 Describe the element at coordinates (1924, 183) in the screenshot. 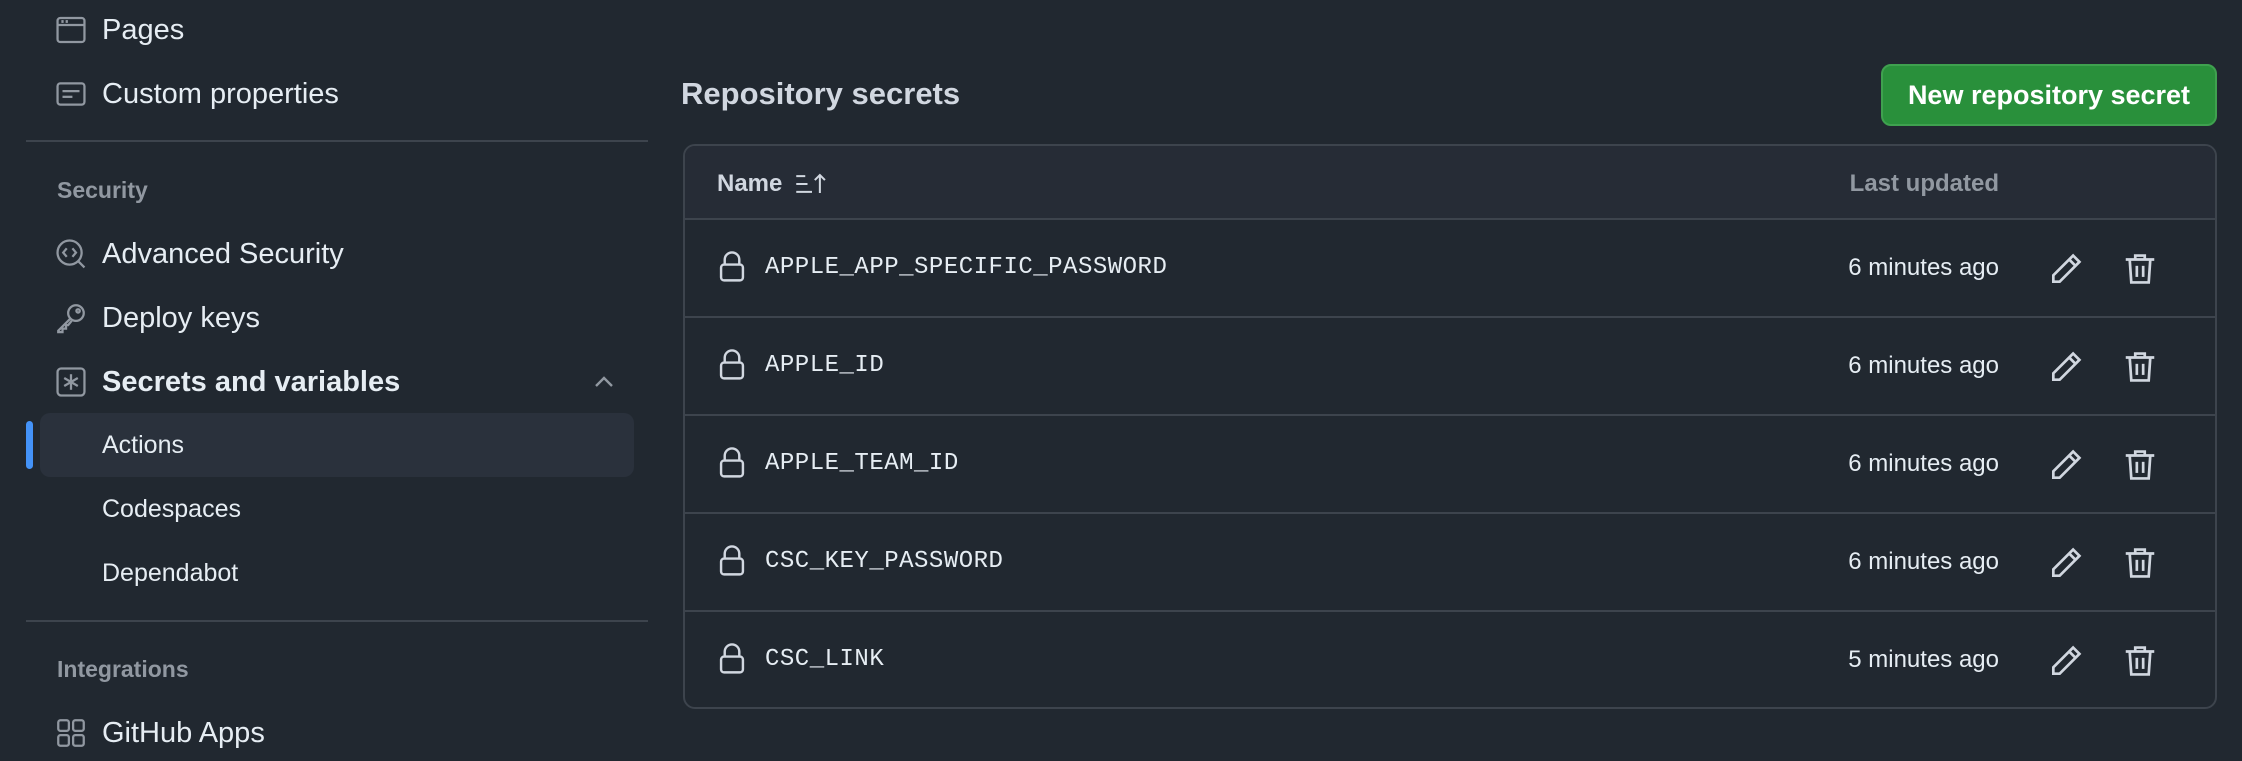

I see `column-header-last-updated: Last updated` at that location.